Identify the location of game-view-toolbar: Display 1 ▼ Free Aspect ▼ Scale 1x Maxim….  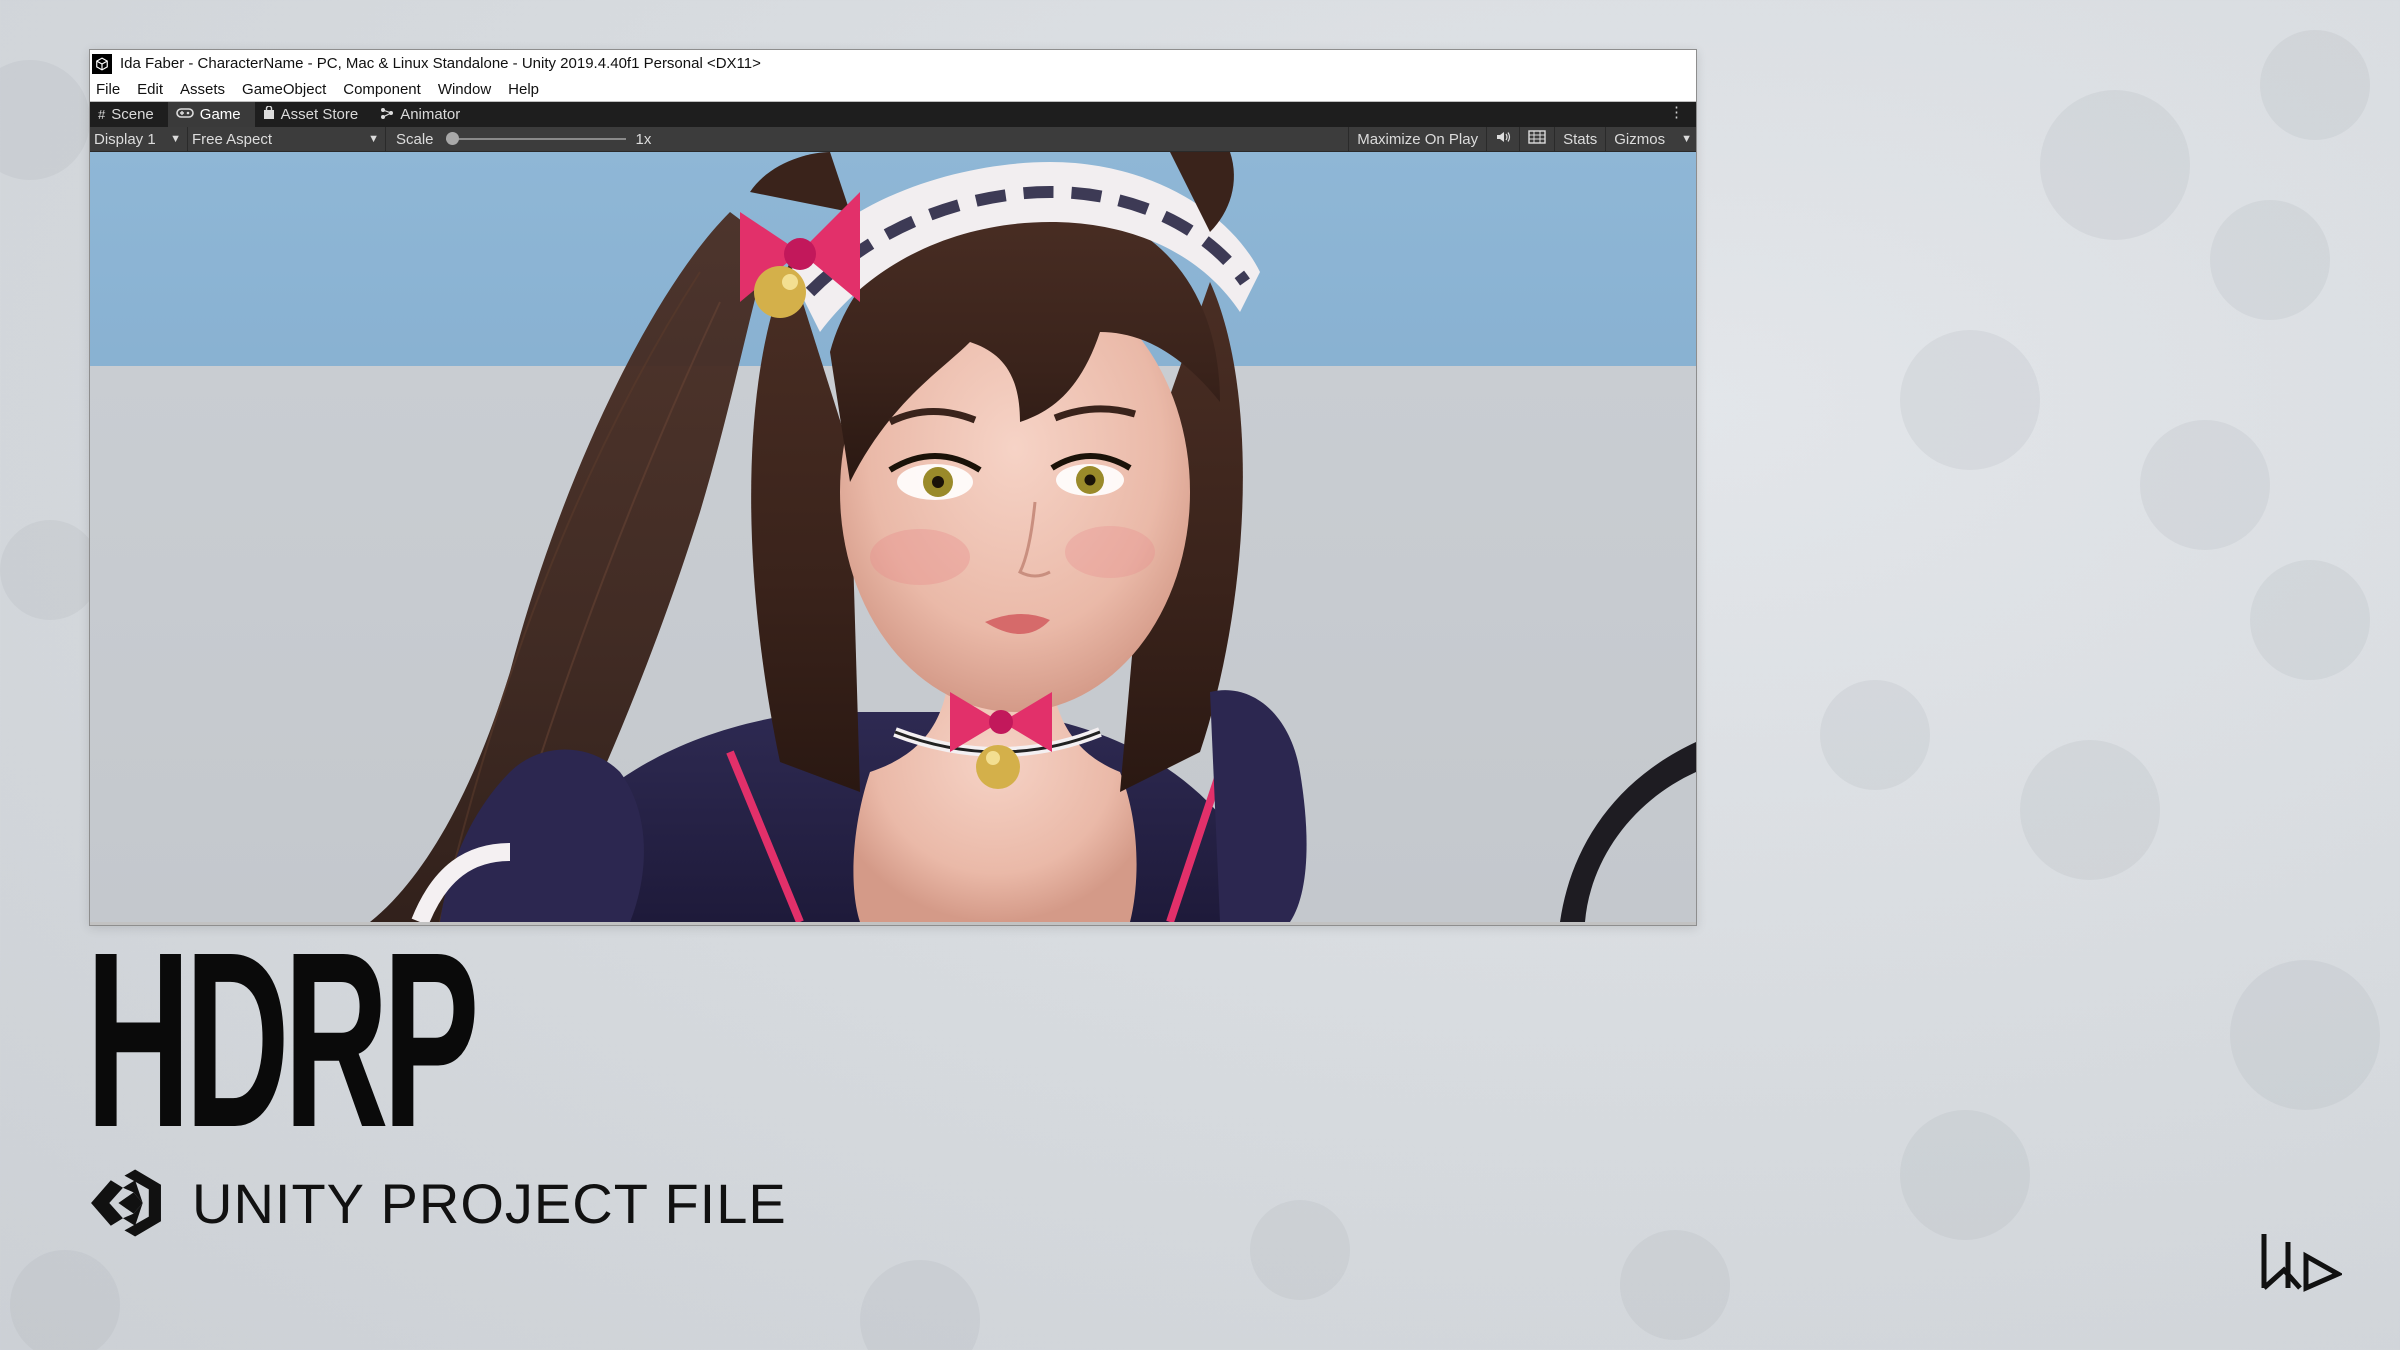
(893, 139).